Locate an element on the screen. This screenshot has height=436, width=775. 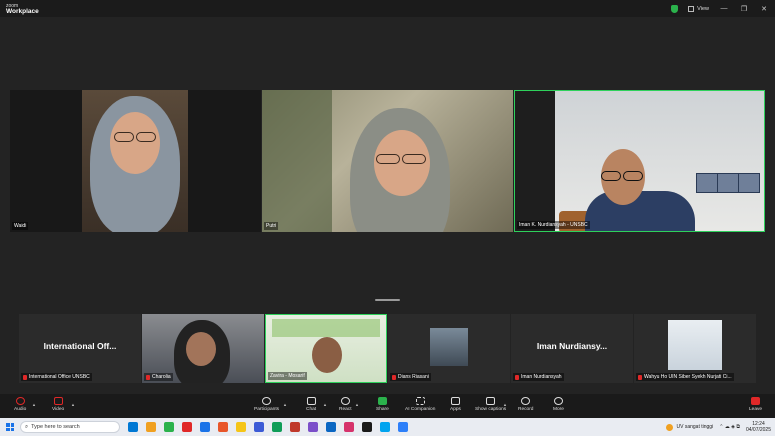
glasses-right is located at coordinates (146, 137).